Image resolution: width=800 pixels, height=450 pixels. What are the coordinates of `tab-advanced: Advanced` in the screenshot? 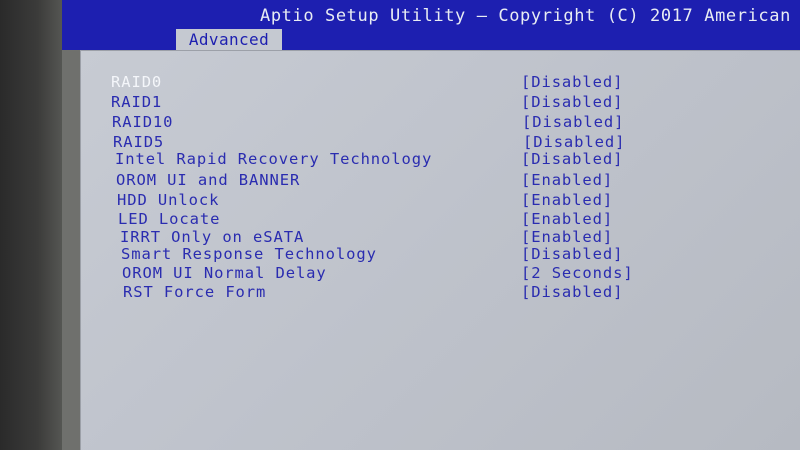 It's located at (229, 40).